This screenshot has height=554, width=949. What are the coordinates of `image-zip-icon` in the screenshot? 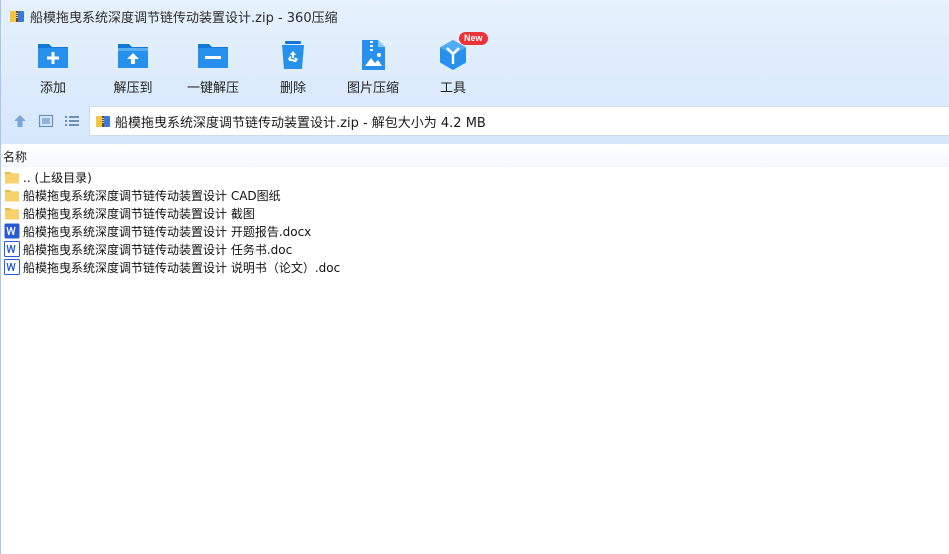 It's located at (373, 55).